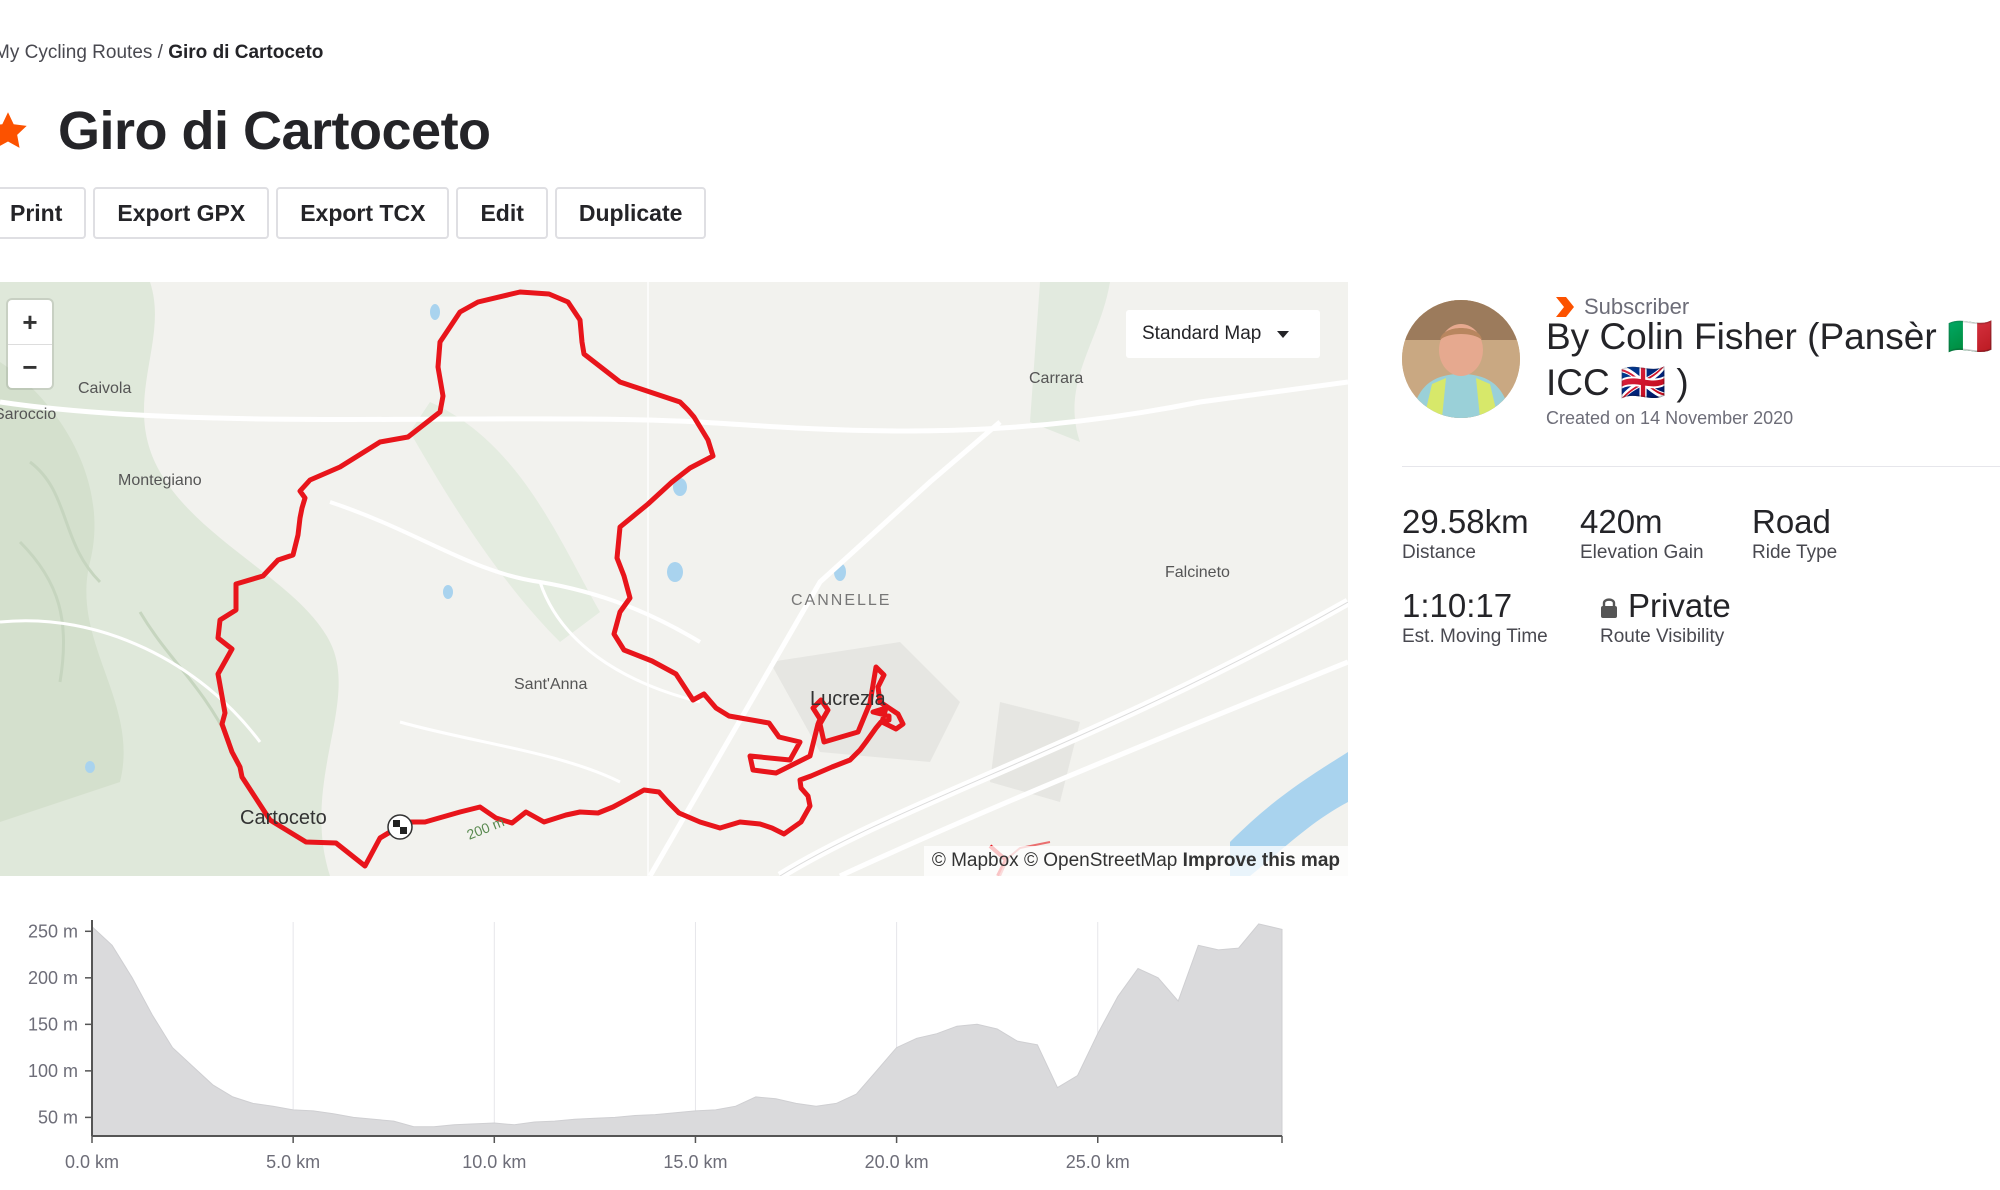 The height and width of the screenshot is (1190, 2000). What do you see at coordinates (695, 1162) in the screenshot?
I see `x-tick-label: 15.0 km` at bounding box center [695, 1162].